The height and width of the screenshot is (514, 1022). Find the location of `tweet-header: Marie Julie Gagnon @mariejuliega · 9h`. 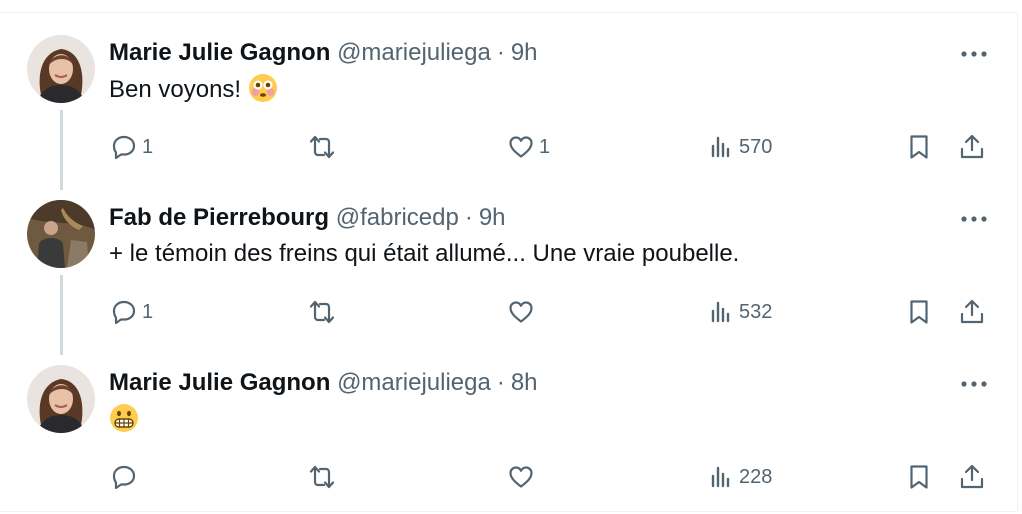

tweet-header: Marie Julie Gagnon @mariejuliega · 9h is located at coordinates (323, 53).